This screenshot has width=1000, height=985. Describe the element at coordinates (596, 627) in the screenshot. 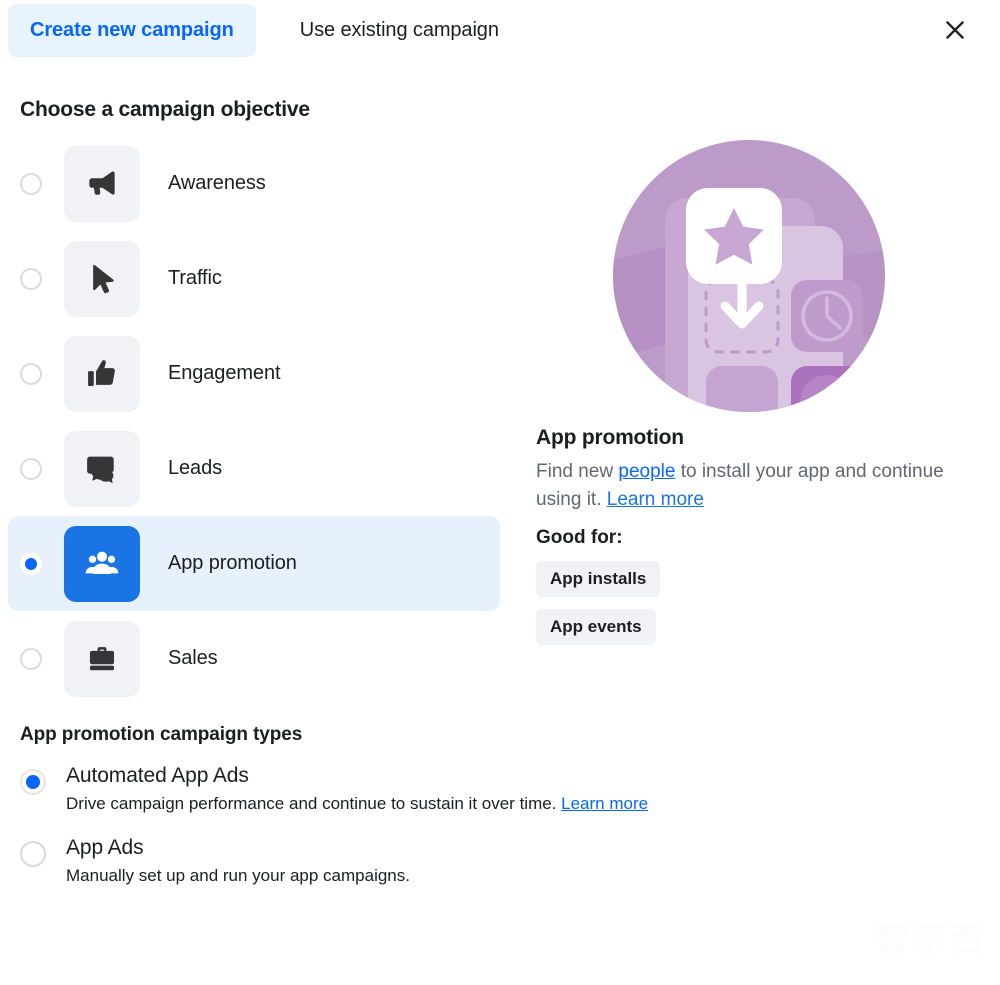

I see `pill-app-events: App events` at that location.